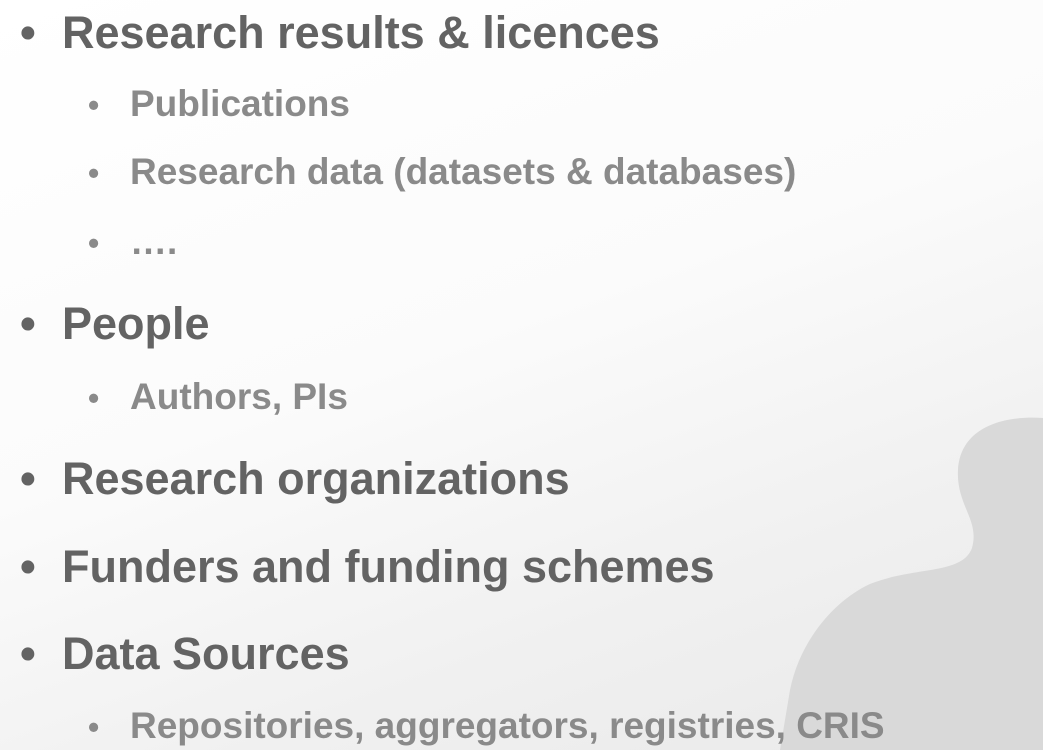 This screenshot has height=750, width=1043. I want to click on bullet-item: • People, so click(115, 324).